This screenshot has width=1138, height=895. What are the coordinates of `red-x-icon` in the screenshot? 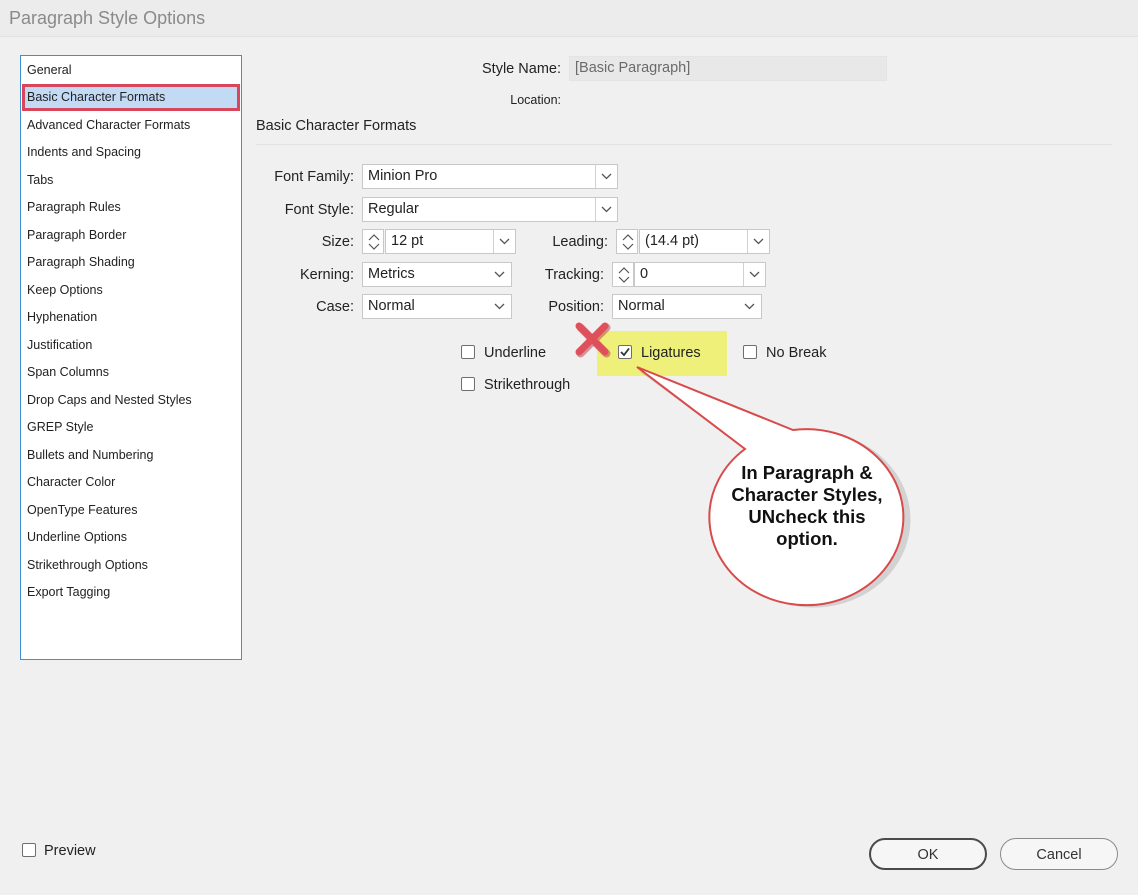 It's located at (593, 340).